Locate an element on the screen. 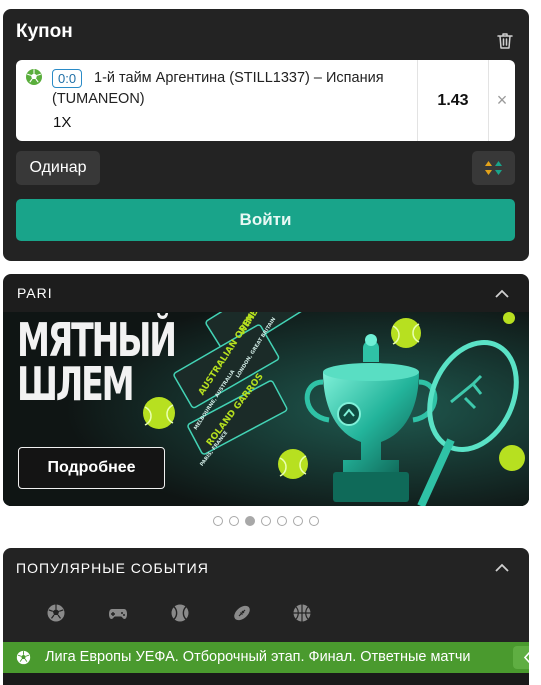  bet-event-name-cont: (TUMANEON) is located at coordinates (98, 99).